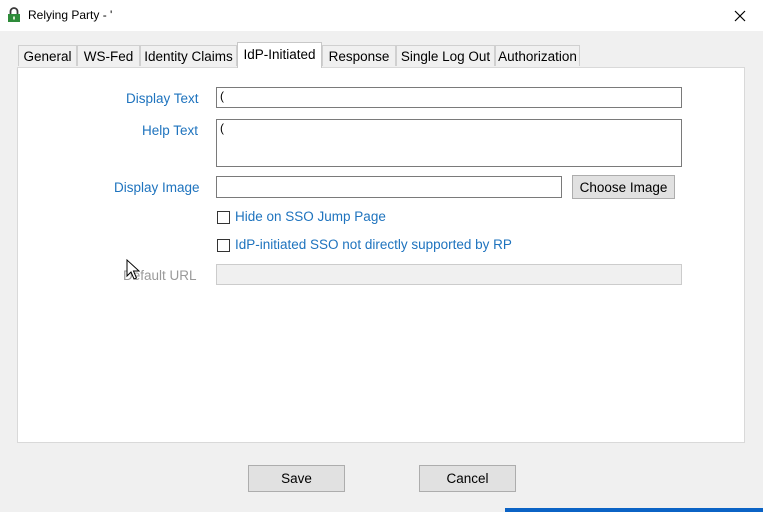 The image size is (763, 512). Describe the element at coordinates (381, 15) in the screenshot. I see `title-bar: Relying Party - '` at that location.